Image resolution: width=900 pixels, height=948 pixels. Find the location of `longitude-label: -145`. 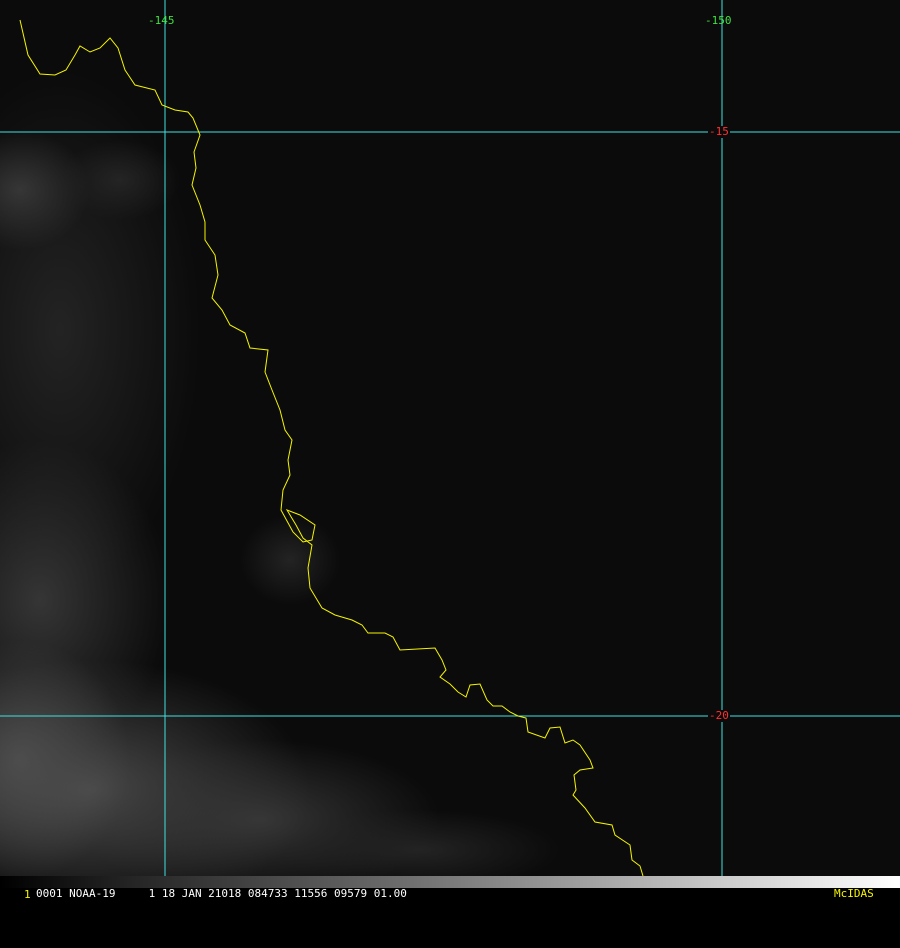

longitude-label: -145 is located at coordinates (161, 20).